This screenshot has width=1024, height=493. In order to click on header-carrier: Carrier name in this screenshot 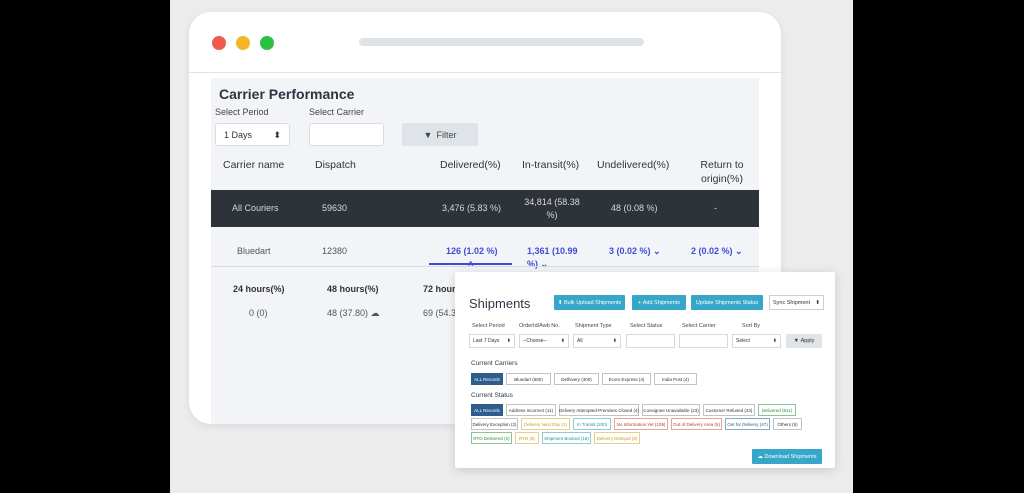, I will do `click(254, 165)`.